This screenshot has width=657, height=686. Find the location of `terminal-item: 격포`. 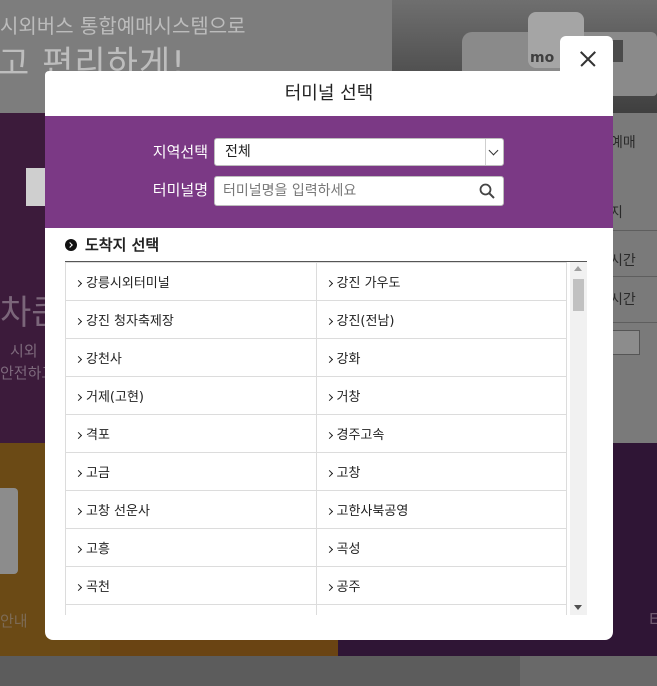

terminal-item: 격포 is located at coordinates (191, 433).